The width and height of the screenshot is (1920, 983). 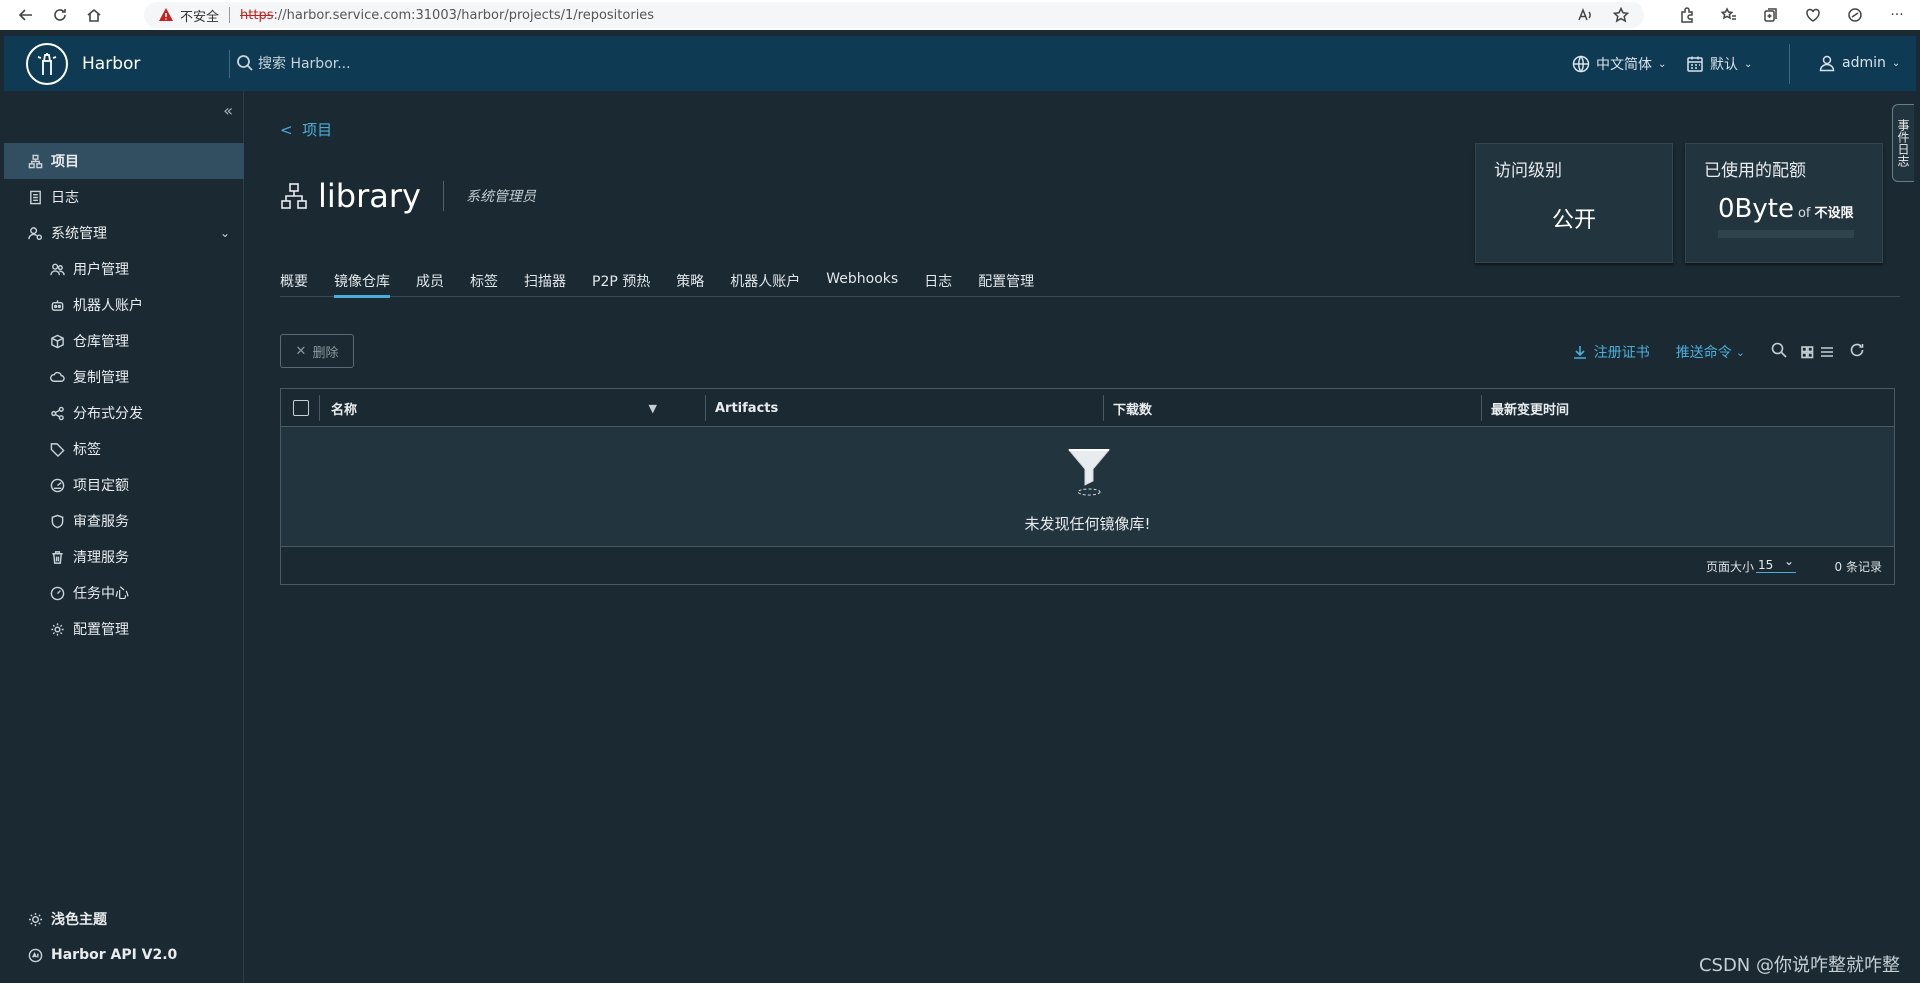 I want to click on column-pulls: 下载数, so click(x=1127, y=408).